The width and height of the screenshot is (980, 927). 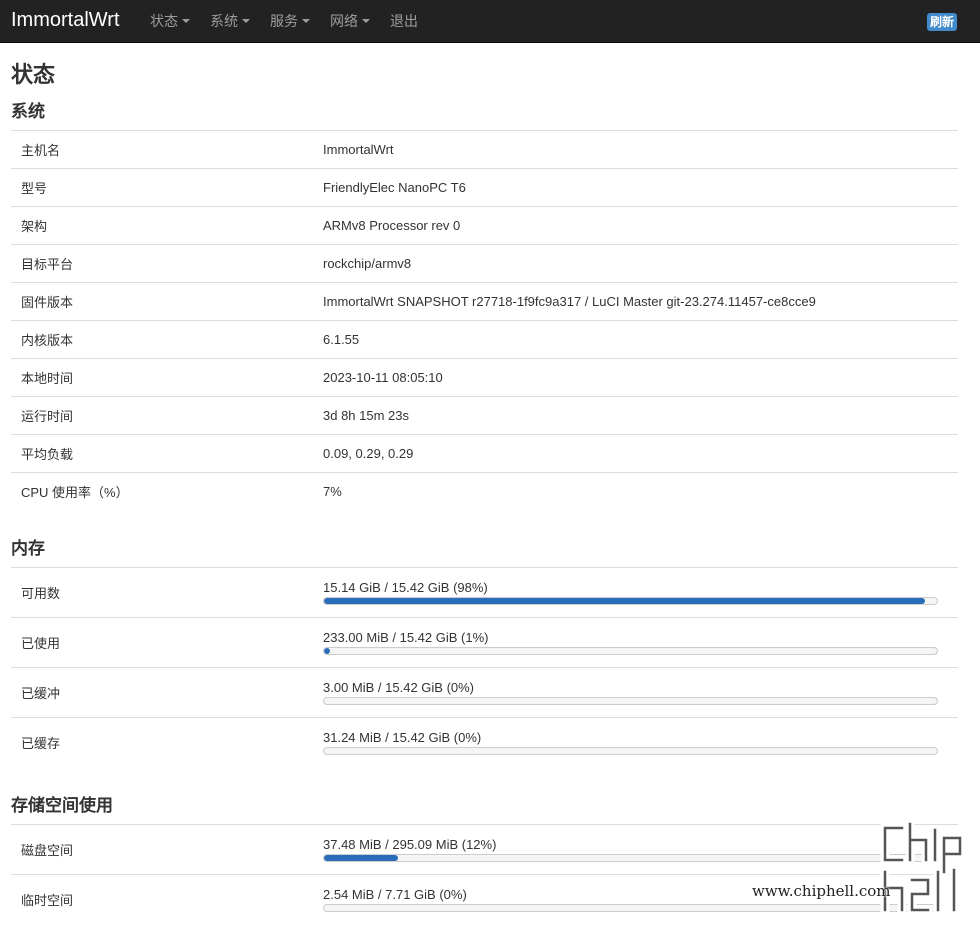 I want to click on row-key: 主机名, so click(x=167, y=149).